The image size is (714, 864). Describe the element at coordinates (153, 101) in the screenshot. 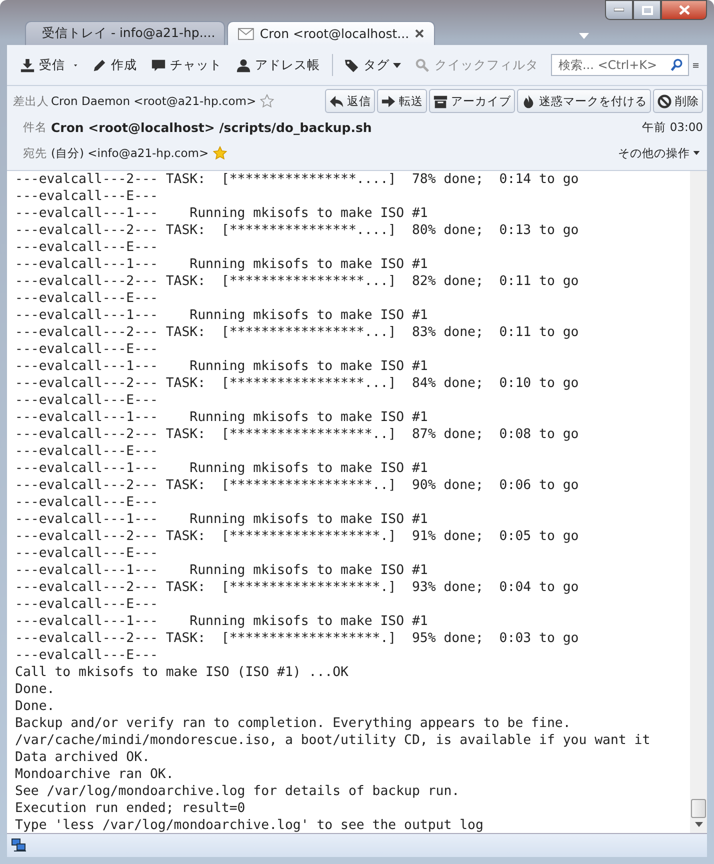

I see `sender-address: Cron Daemon <root@a21-hp.com>` at that location.